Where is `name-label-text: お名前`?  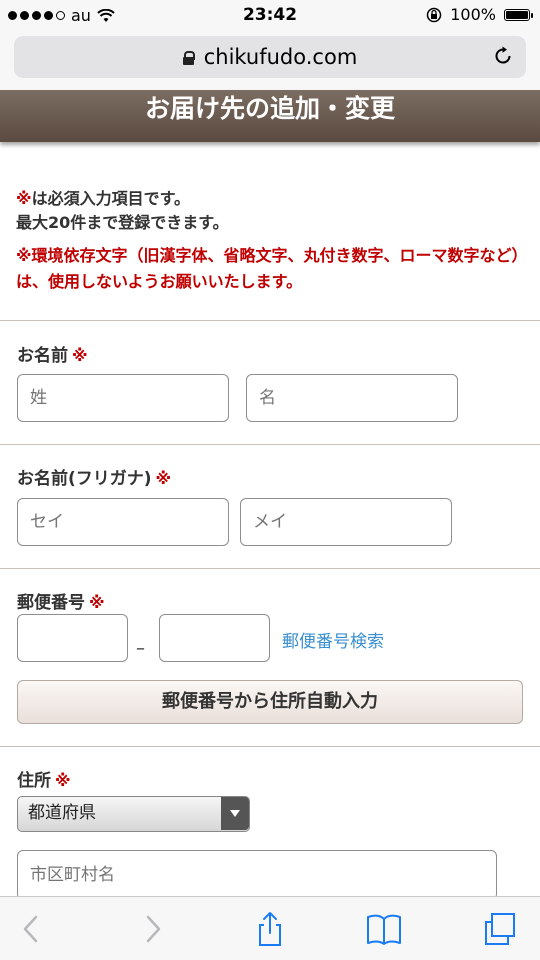
name-label-text: お名前 is located at coordinates (42, 356).